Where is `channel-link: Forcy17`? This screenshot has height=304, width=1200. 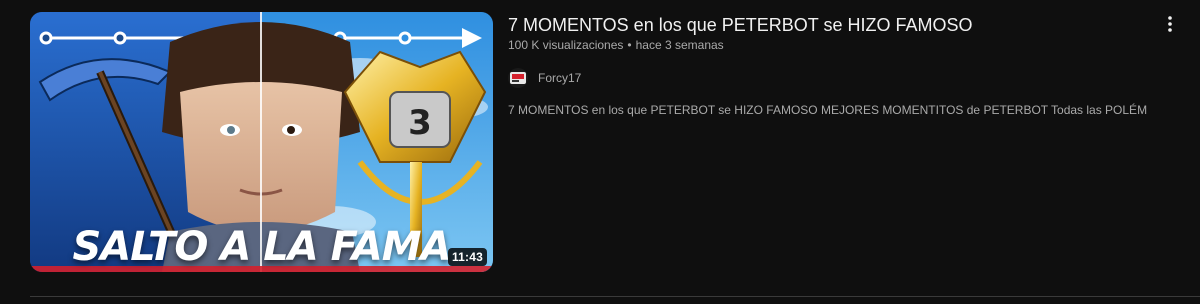 channel-link: Forcy17 is located at coordinates (544, 78).